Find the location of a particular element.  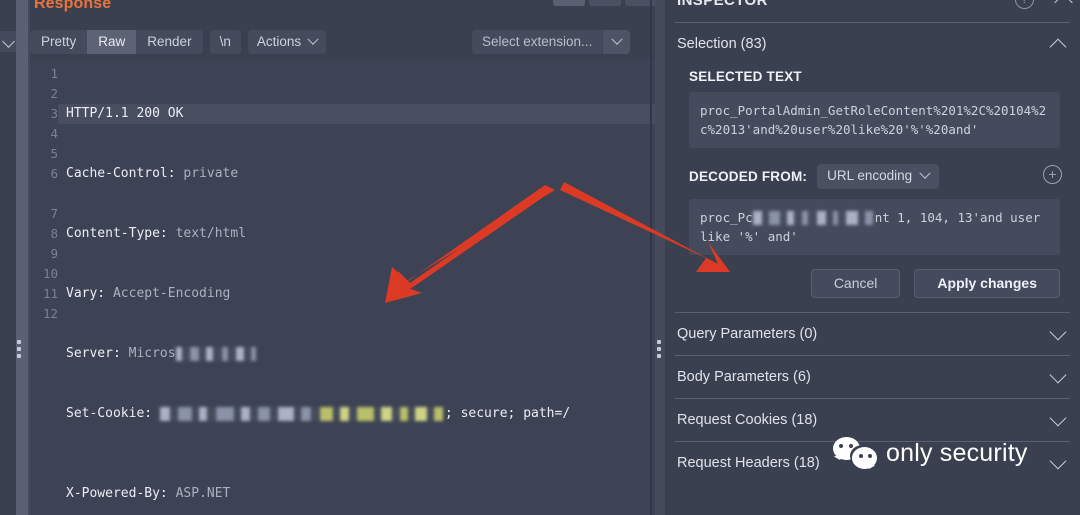

section-body-parameters-label: Body Parameters (6) is located at coordinates (744, 377).